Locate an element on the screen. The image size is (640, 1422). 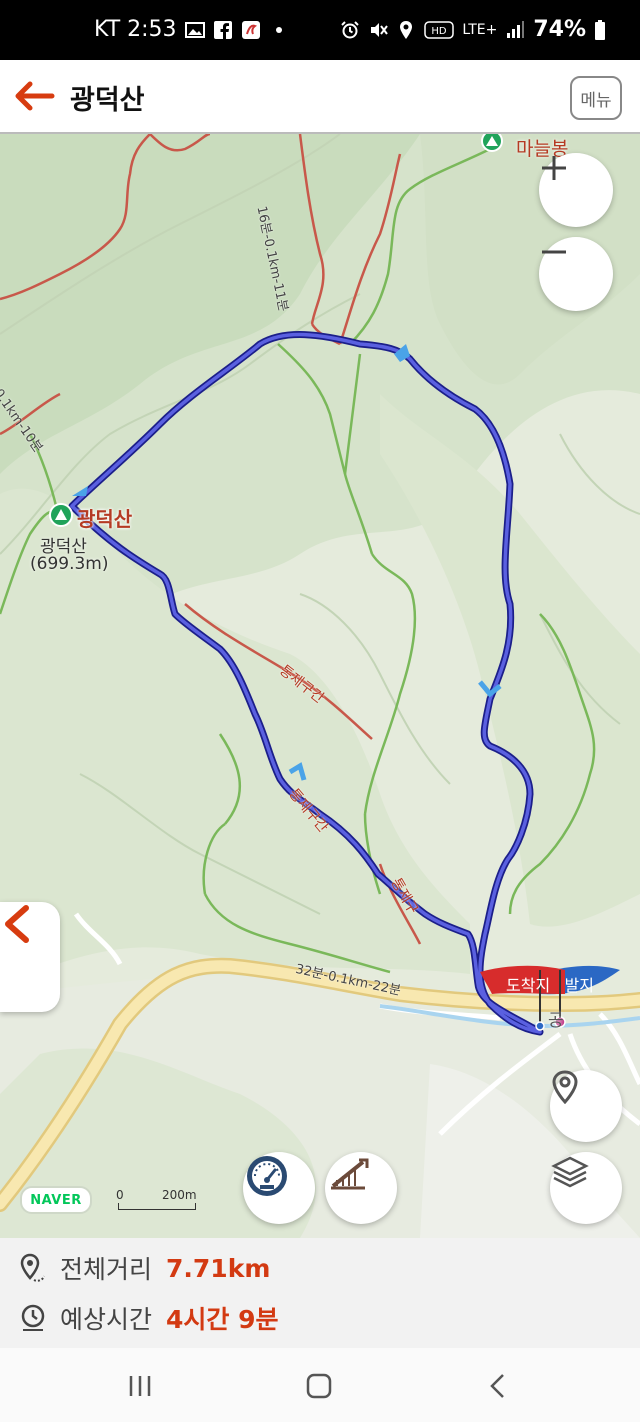
peak-label-line2: (699.3m) is located at coordinates (69, 564).